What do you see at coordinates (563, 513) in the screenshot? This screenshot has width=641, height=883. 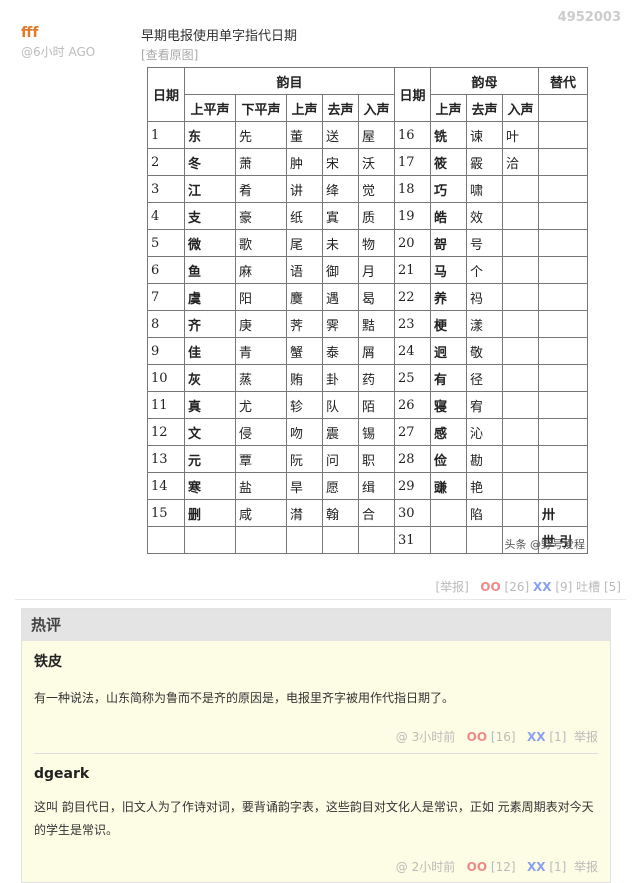 I see `table-cell: 卅` at bounding box center [563, 513].